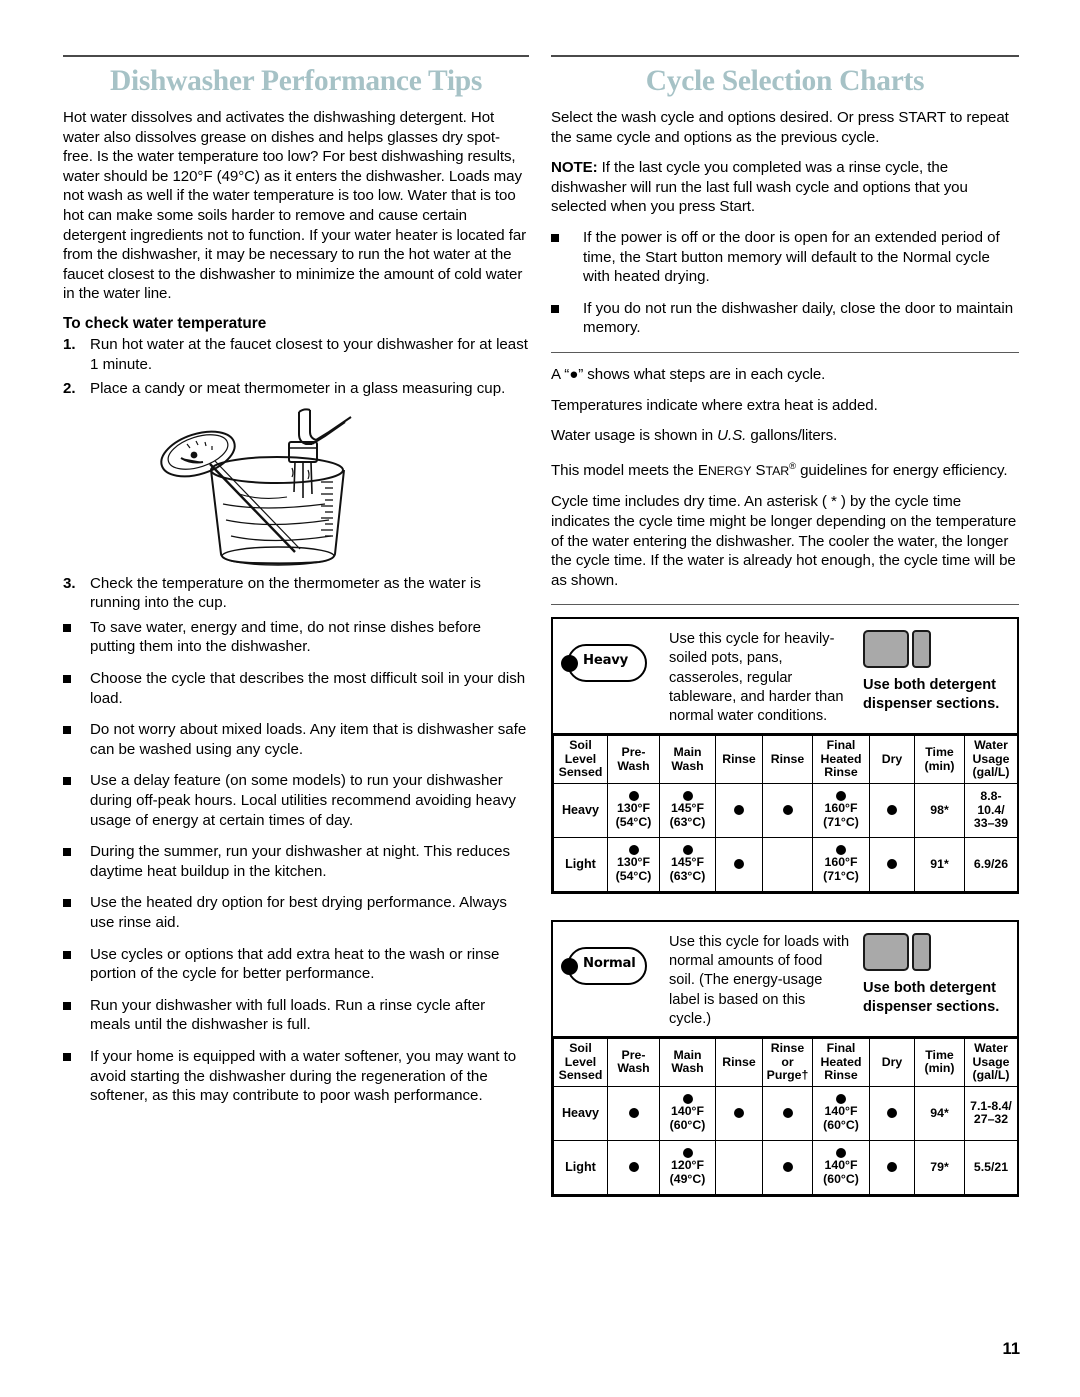  Describe the element at coordinates (1011, 1349) in the screenshot. I see `page-number: 11` at that location.